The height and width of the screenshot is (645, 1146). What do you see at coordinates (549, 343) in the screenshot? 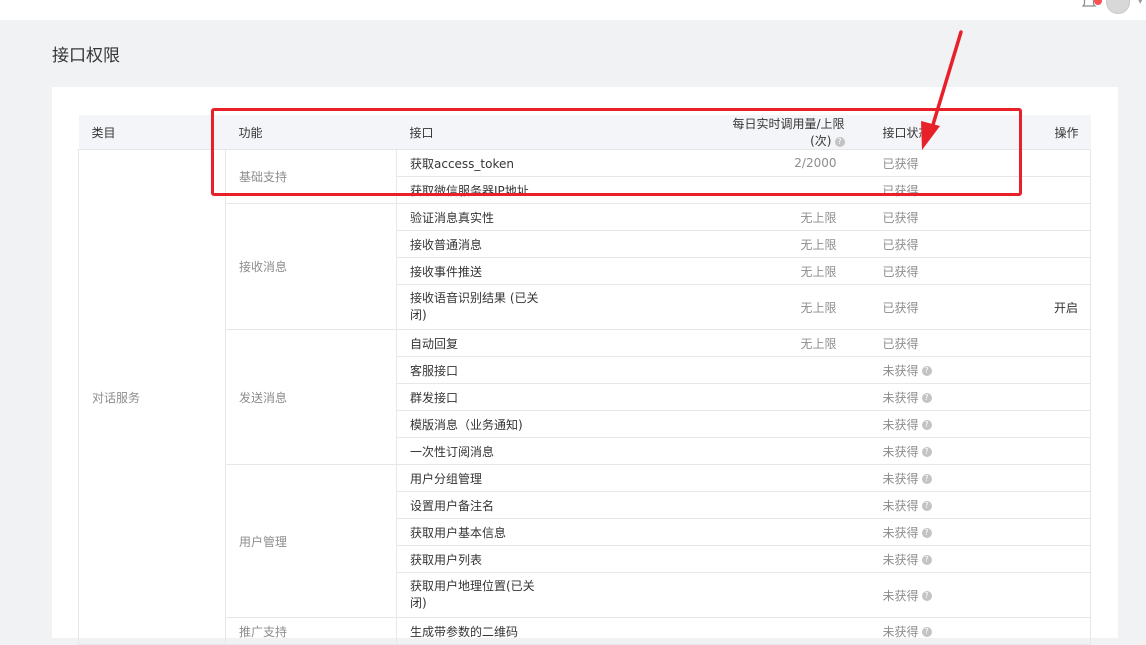
I see `api-name: 自动回复` at bounding box center [549, 343].